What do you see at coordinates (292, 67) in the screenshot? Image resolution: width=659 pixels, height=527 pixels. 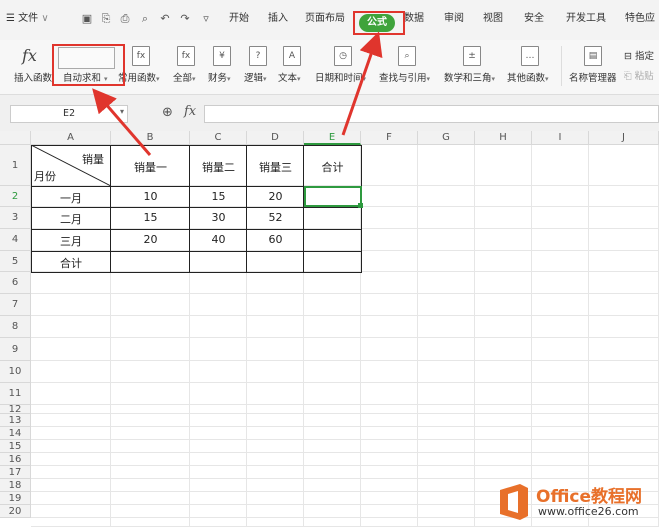 I see `text-button: A 文本▾` at bounding box center [292, 67].